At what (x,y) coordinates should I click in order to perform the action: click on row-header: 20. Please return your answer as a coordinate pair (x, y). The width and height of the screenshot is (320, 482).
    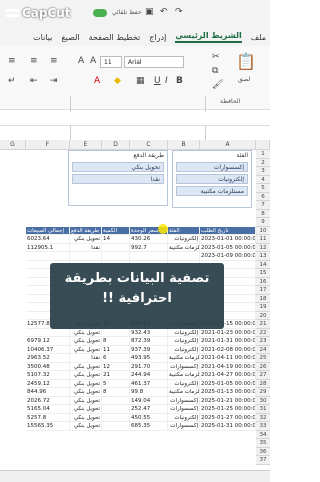
    Looking at the image, I should click on (263, 315).